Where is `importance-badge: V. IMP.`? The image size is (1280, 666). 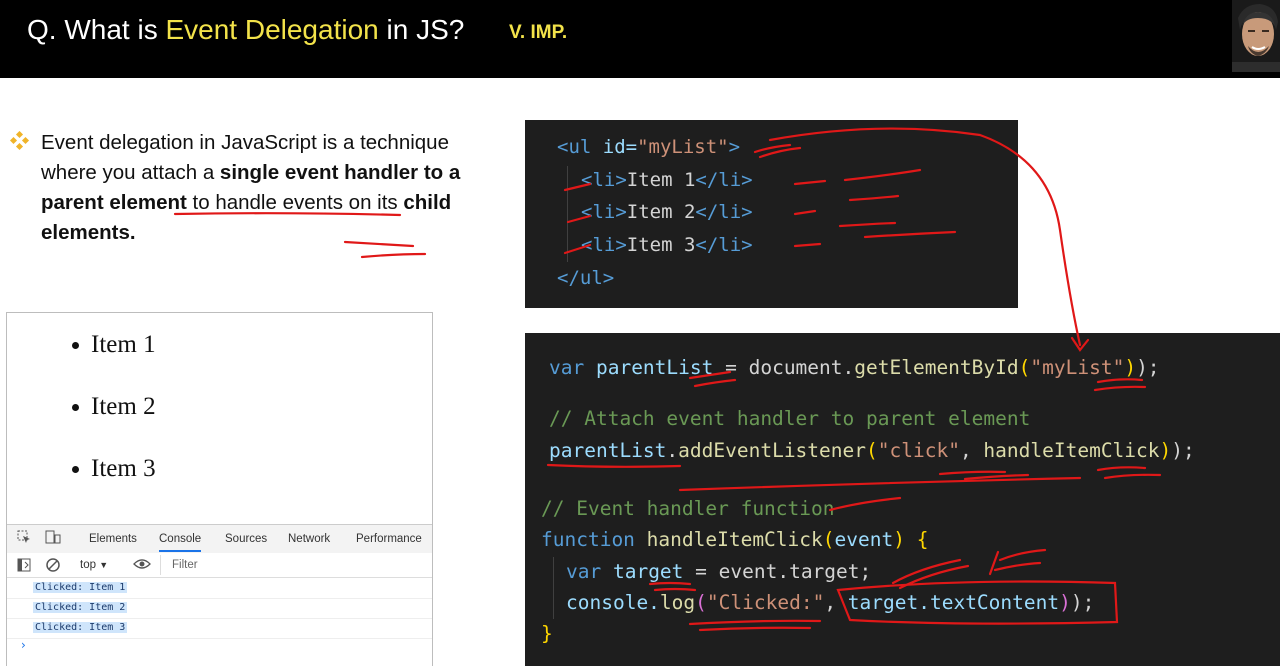
importance-badge: V. IMP. is located at coordinates (538, 32).